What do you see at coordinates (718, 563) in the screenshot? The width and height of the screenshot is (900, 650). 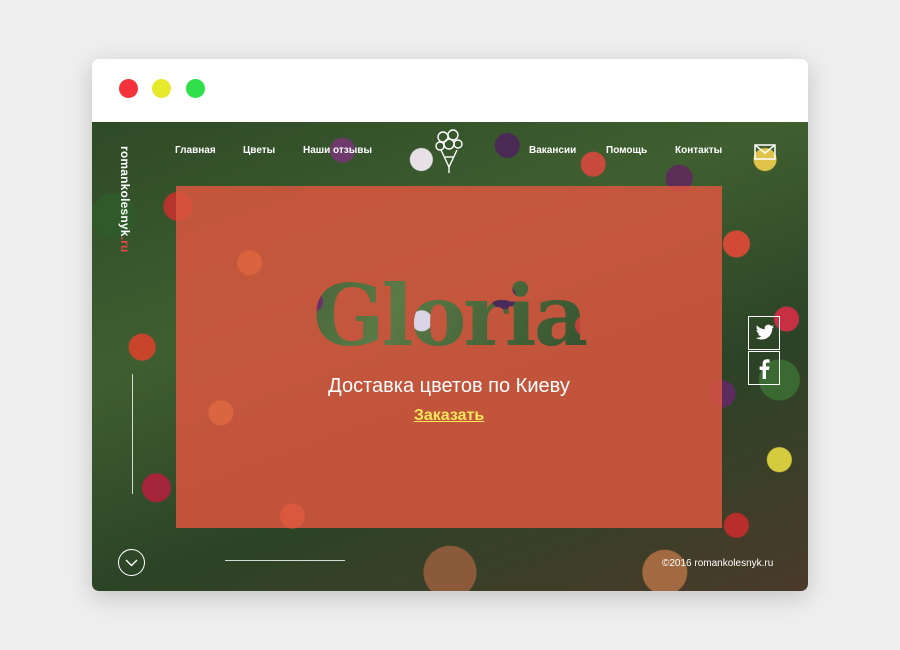 I see `copyright-text: ©2016 romankolesnyk.ru` at bounding box center [718, 563].